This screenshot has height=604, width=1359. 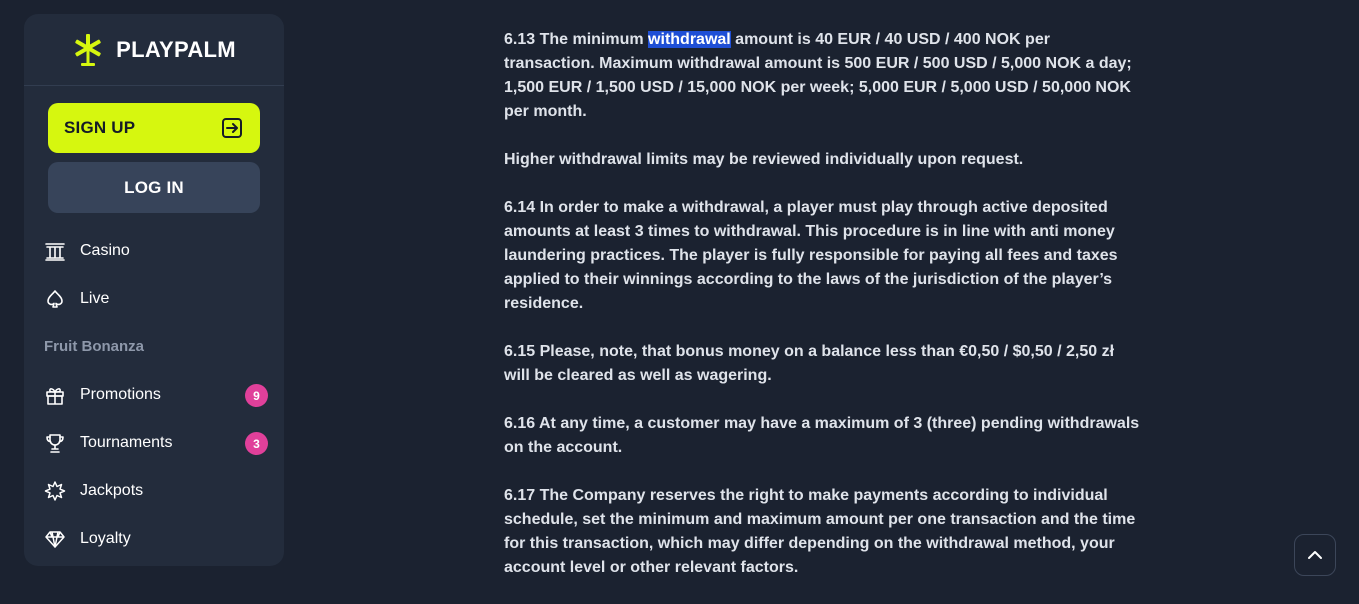 What do you see at coordinates (55, 491) in the screenshot?
I see `starburst-icon` at bounding box center [55, 491].